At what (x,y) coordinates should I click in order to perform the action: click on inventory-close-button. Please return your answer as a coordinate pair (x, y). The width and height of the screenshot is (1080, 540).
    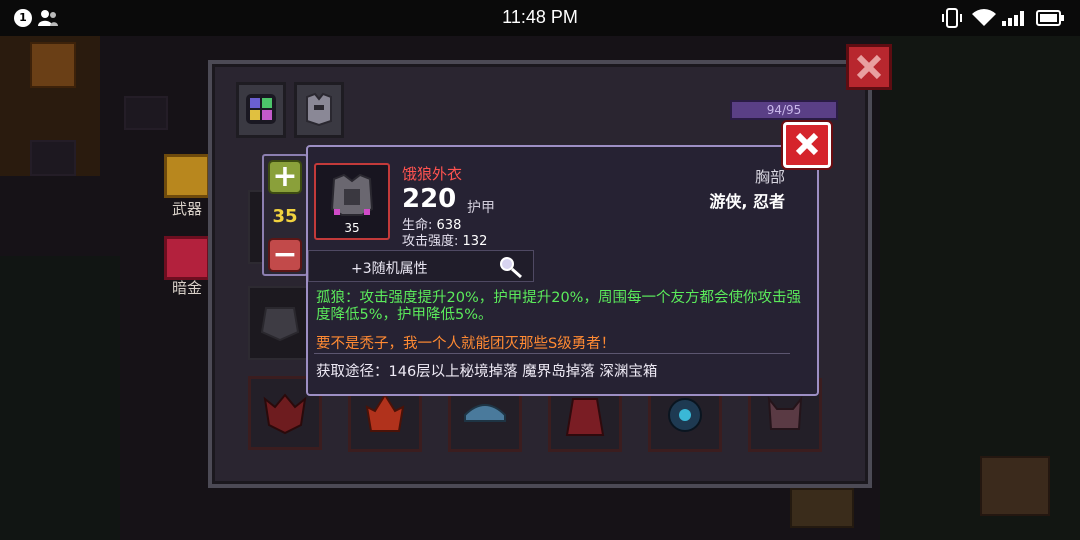
    Looking at the image, I should click on (869, 67).